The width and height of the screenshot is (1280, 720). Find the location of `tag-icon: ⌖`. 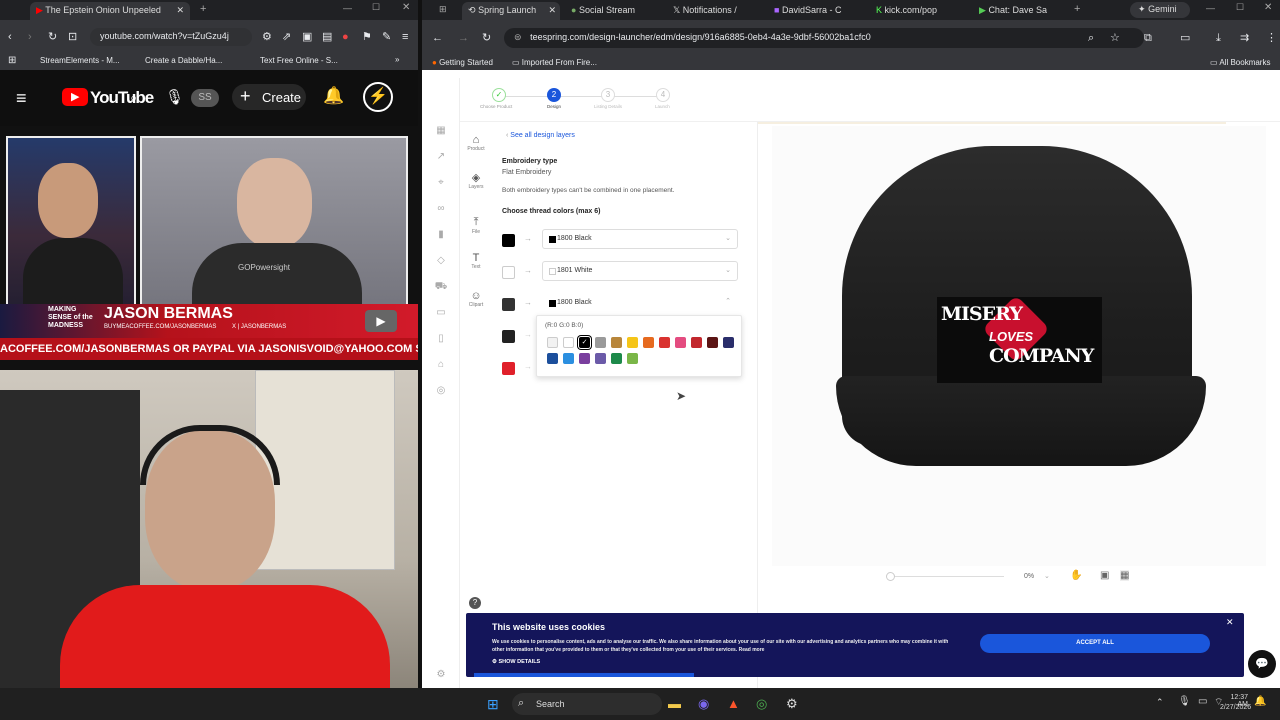

tag-icon: ⌖ is located at coordinates (441, 183).